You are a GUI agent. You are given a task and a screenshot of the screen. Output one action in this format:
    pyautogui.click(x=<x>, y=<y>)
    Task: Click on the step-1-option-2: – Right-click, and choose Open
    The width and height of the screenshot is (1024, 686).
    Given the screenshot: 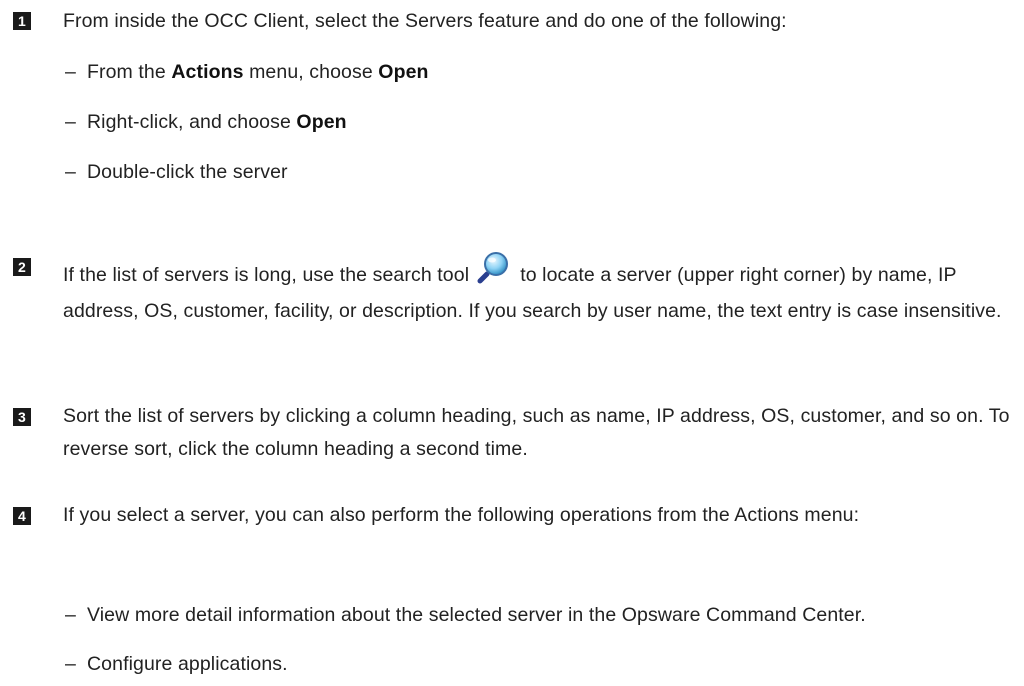 What is the action you would take?
    pyautogui.click(x=206, y=122)
    